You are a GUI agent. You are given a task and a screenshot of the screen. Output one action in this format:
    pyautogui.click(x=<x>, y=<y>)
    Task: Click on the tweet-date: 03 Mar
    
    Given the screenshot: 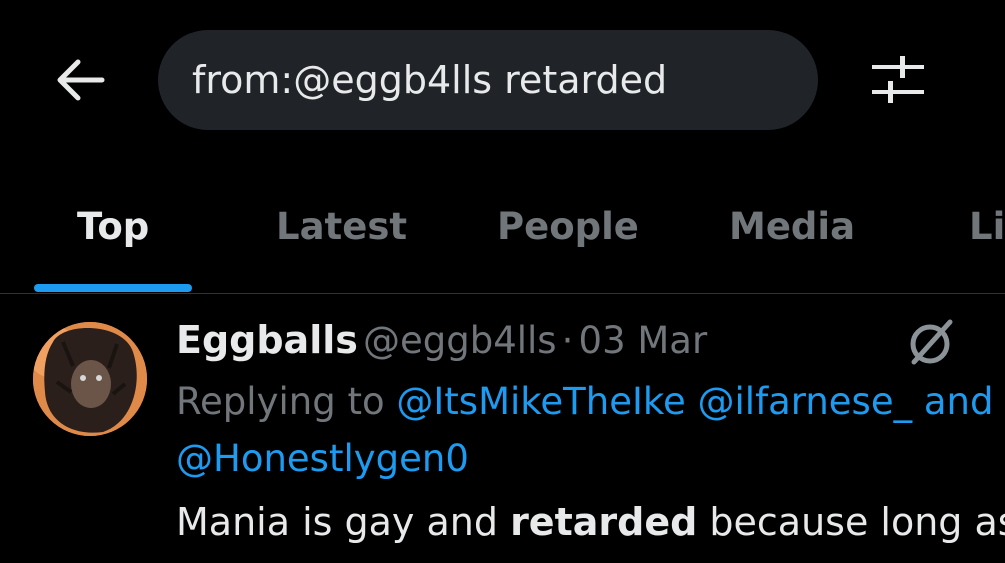 What is the action you would take?
    pyautogui.click(x=643, y=340)
    